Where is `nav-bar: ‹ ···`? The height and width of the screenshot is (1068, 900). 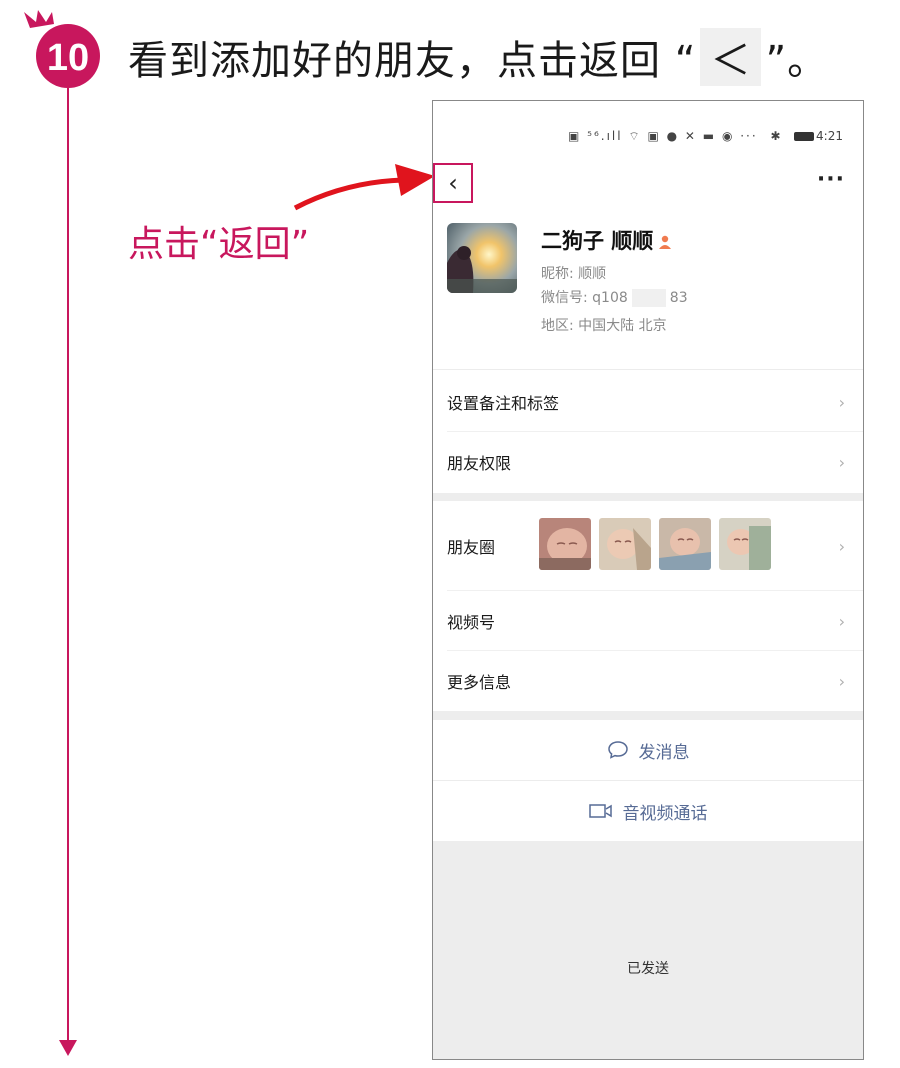 nav-bar: ‹ ··· is located at coordinates (648, 183).